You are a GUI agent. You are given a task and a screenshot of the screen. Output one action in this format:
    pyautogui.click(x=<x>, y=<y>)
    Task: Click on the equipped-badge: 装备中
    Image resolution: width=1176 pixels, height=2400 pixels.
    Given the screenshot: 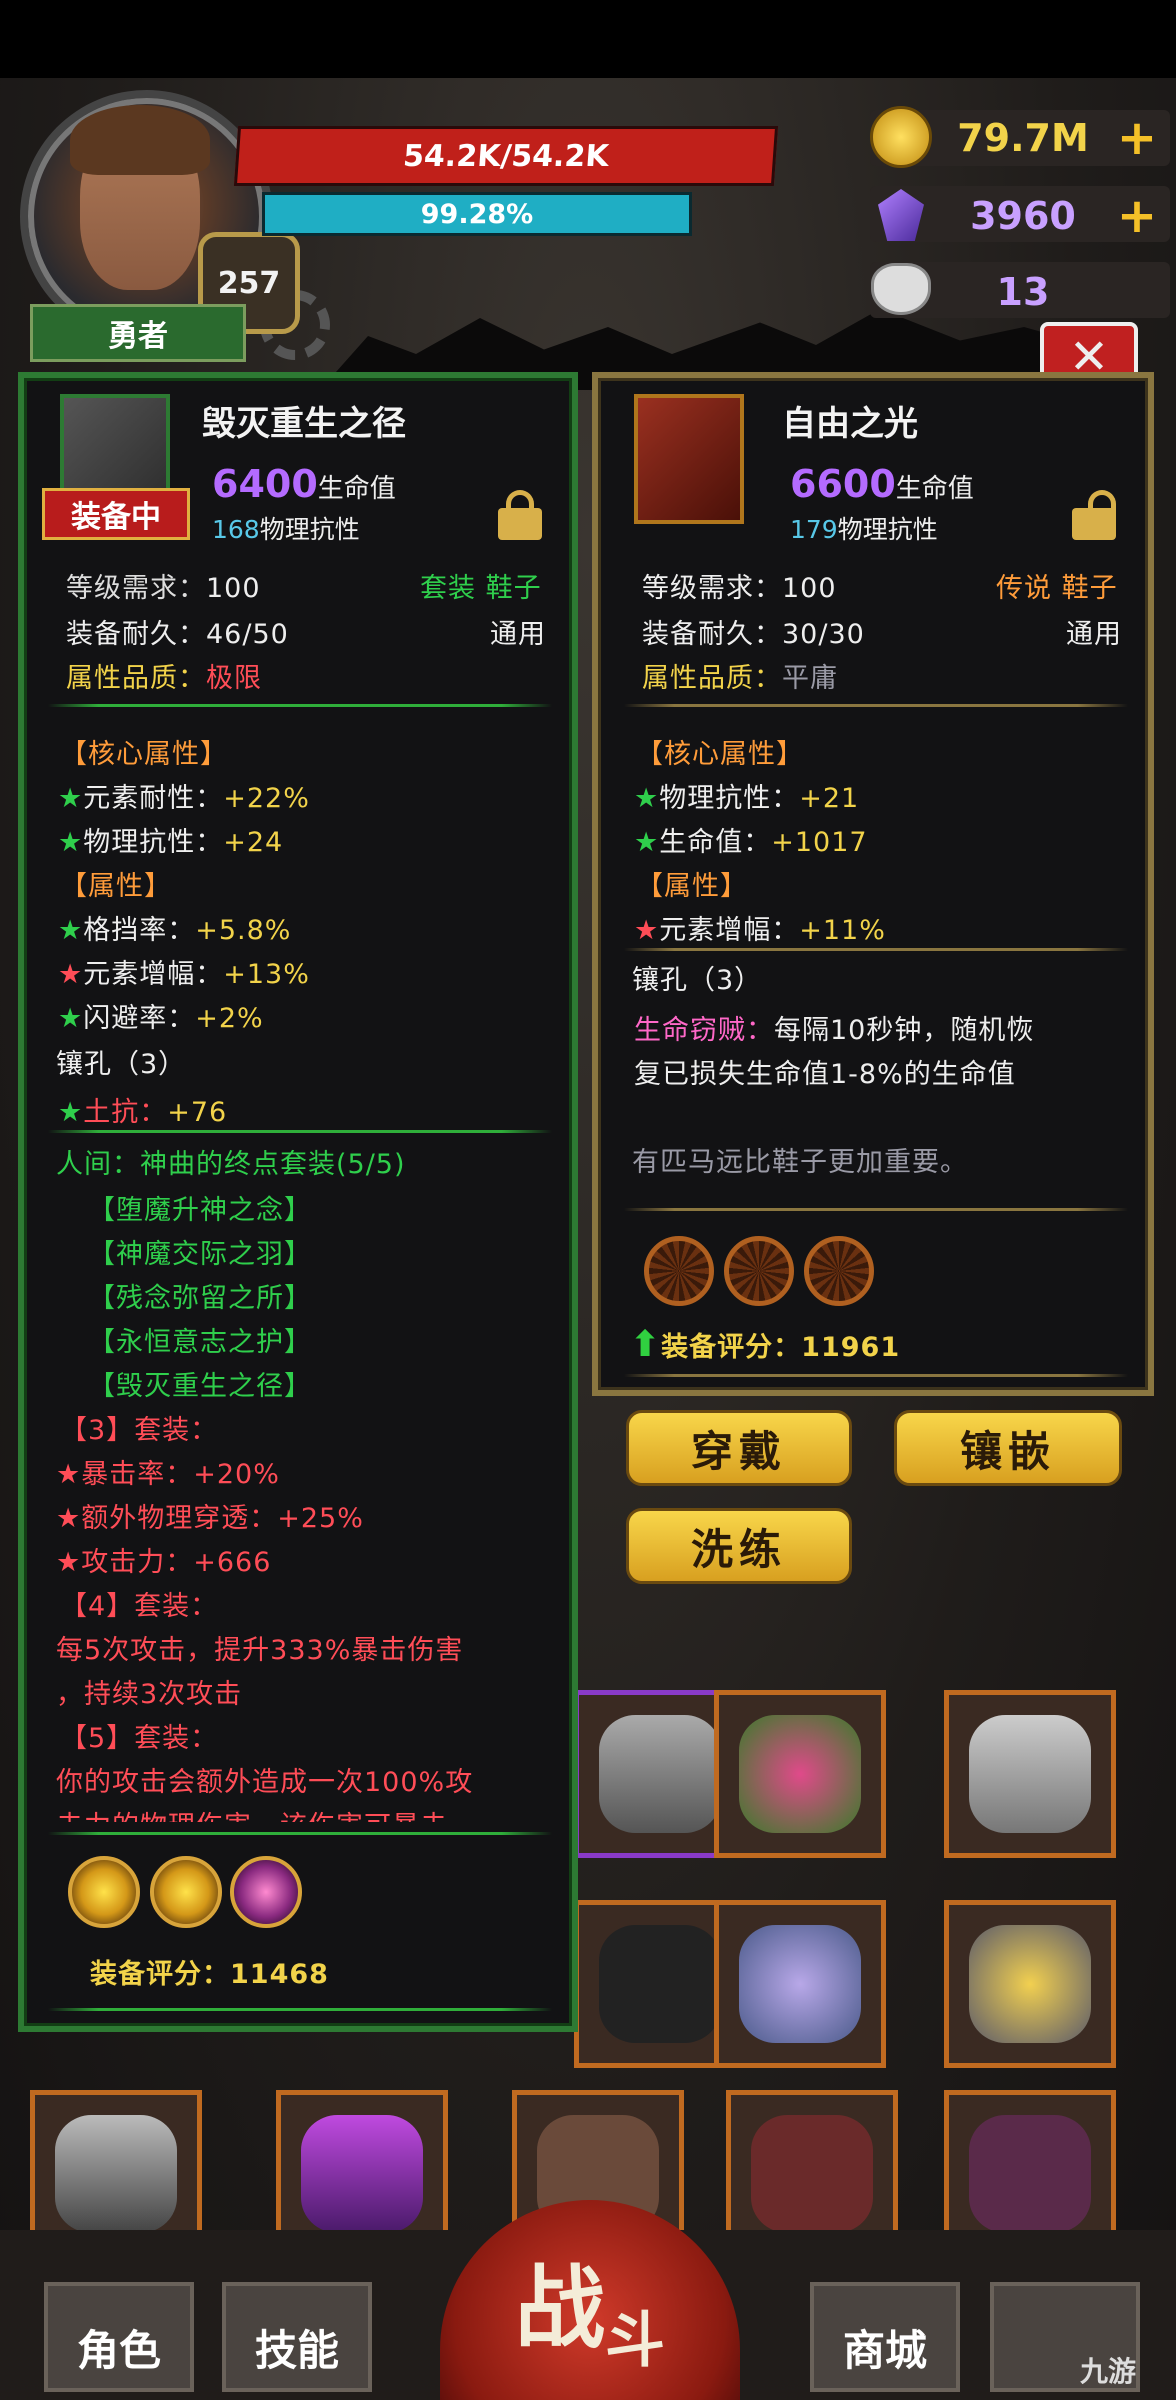 What is the action you would take?
    pyautogui.click(x=116, y=514)
    